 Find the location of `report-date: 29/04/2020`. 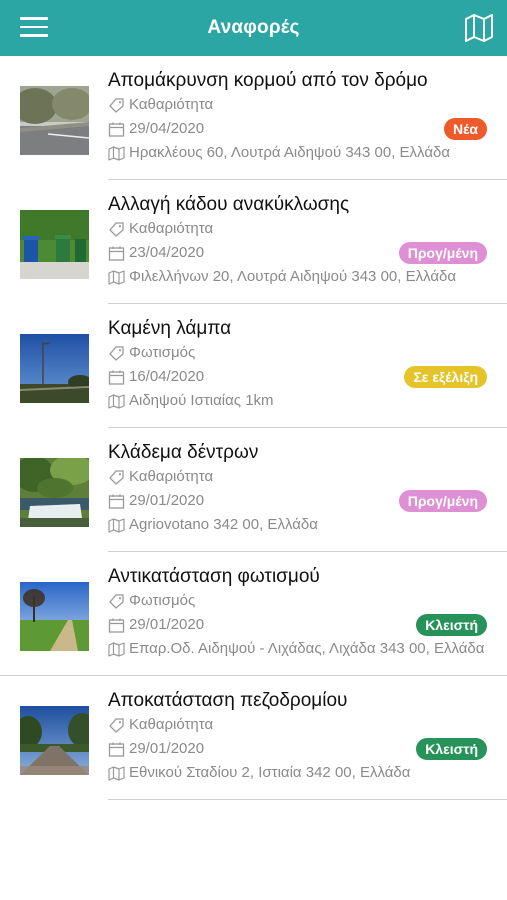

report-date: 29/04/2020 is located at coordinates (167, 128).